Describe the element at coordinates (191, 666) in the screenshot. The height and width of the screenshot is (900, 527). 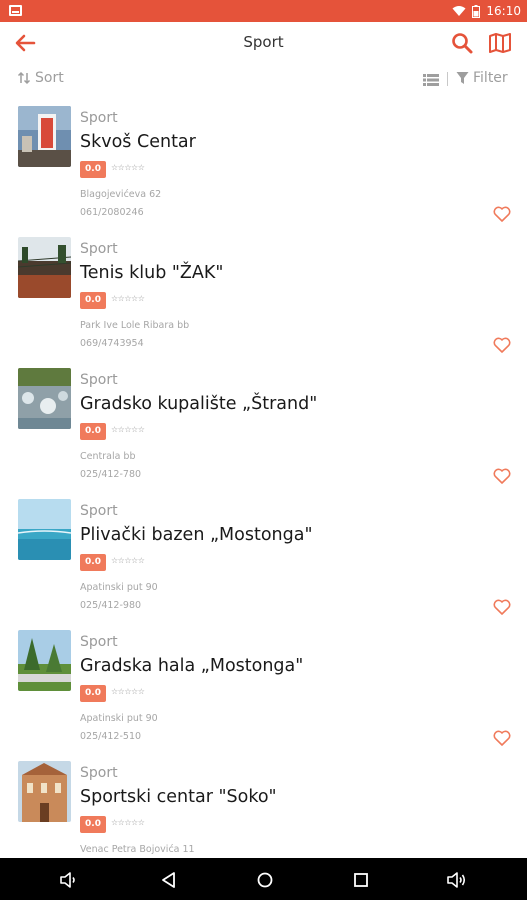
I see `item-title: Gradska hala „Mostonga"` at that location.